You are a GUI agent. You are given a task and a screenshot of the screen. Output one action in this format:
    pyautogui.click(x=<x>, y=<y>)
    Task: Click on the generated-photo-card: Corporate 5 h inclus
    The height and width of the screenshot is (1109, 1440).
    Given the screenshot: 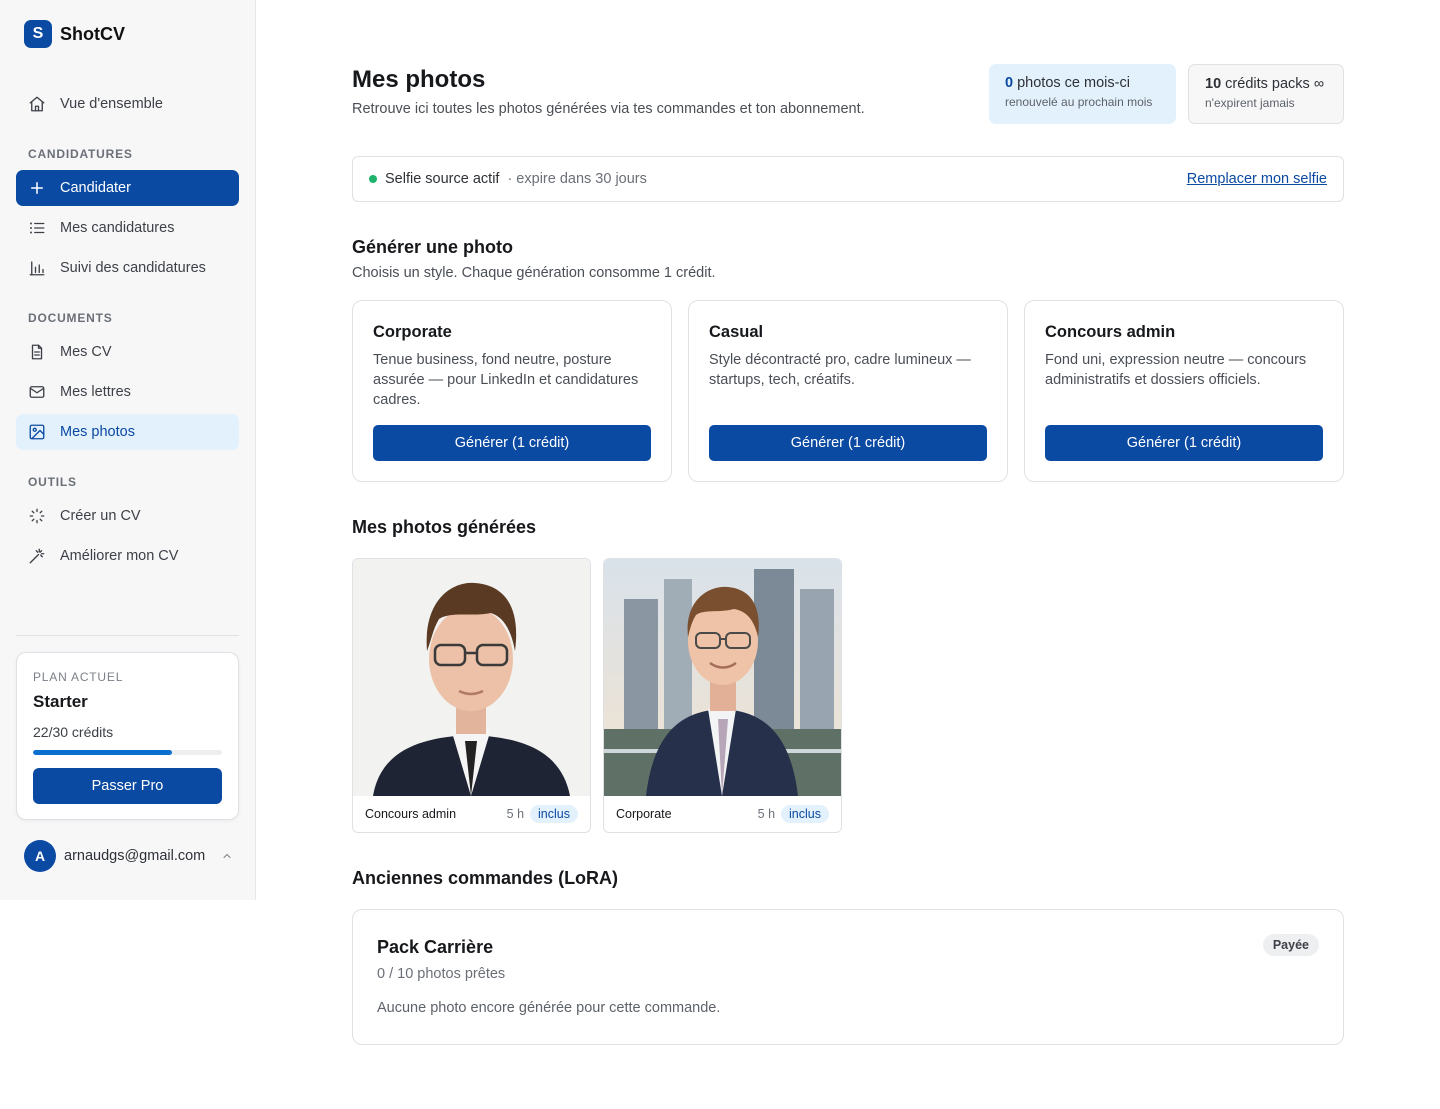 What is the action you would take?
    pyautogui.click(x=722, y=695)
    